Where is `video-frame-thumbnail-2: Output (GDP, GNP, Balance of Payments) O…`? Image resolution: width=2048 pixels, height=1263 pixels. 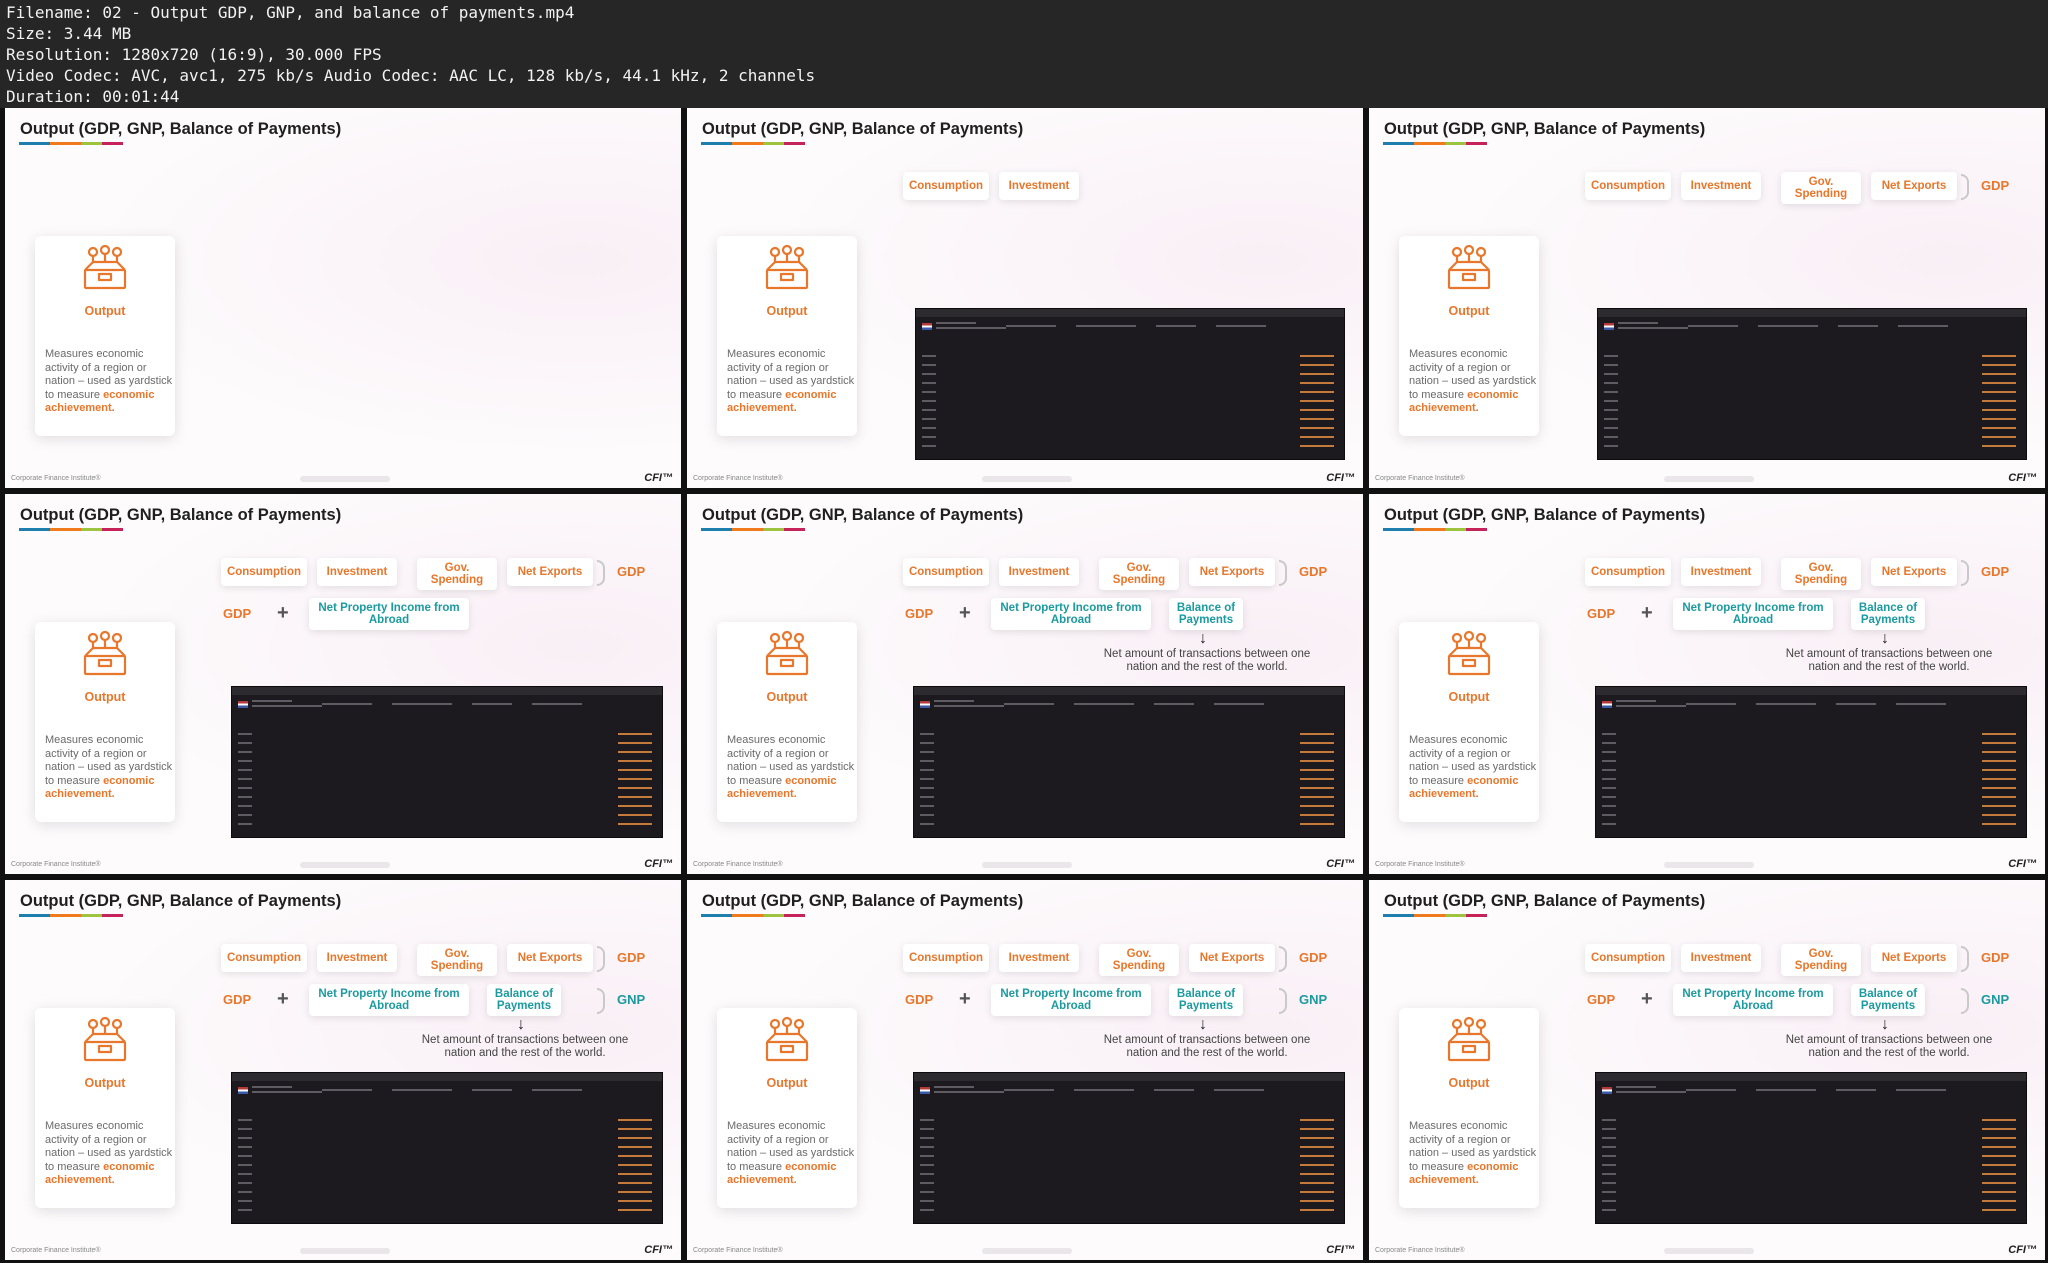
video-frame-thumbnail-2: Output (GDP, GNP, Balance of Payments) O… is located at coordinates (1025, 298).